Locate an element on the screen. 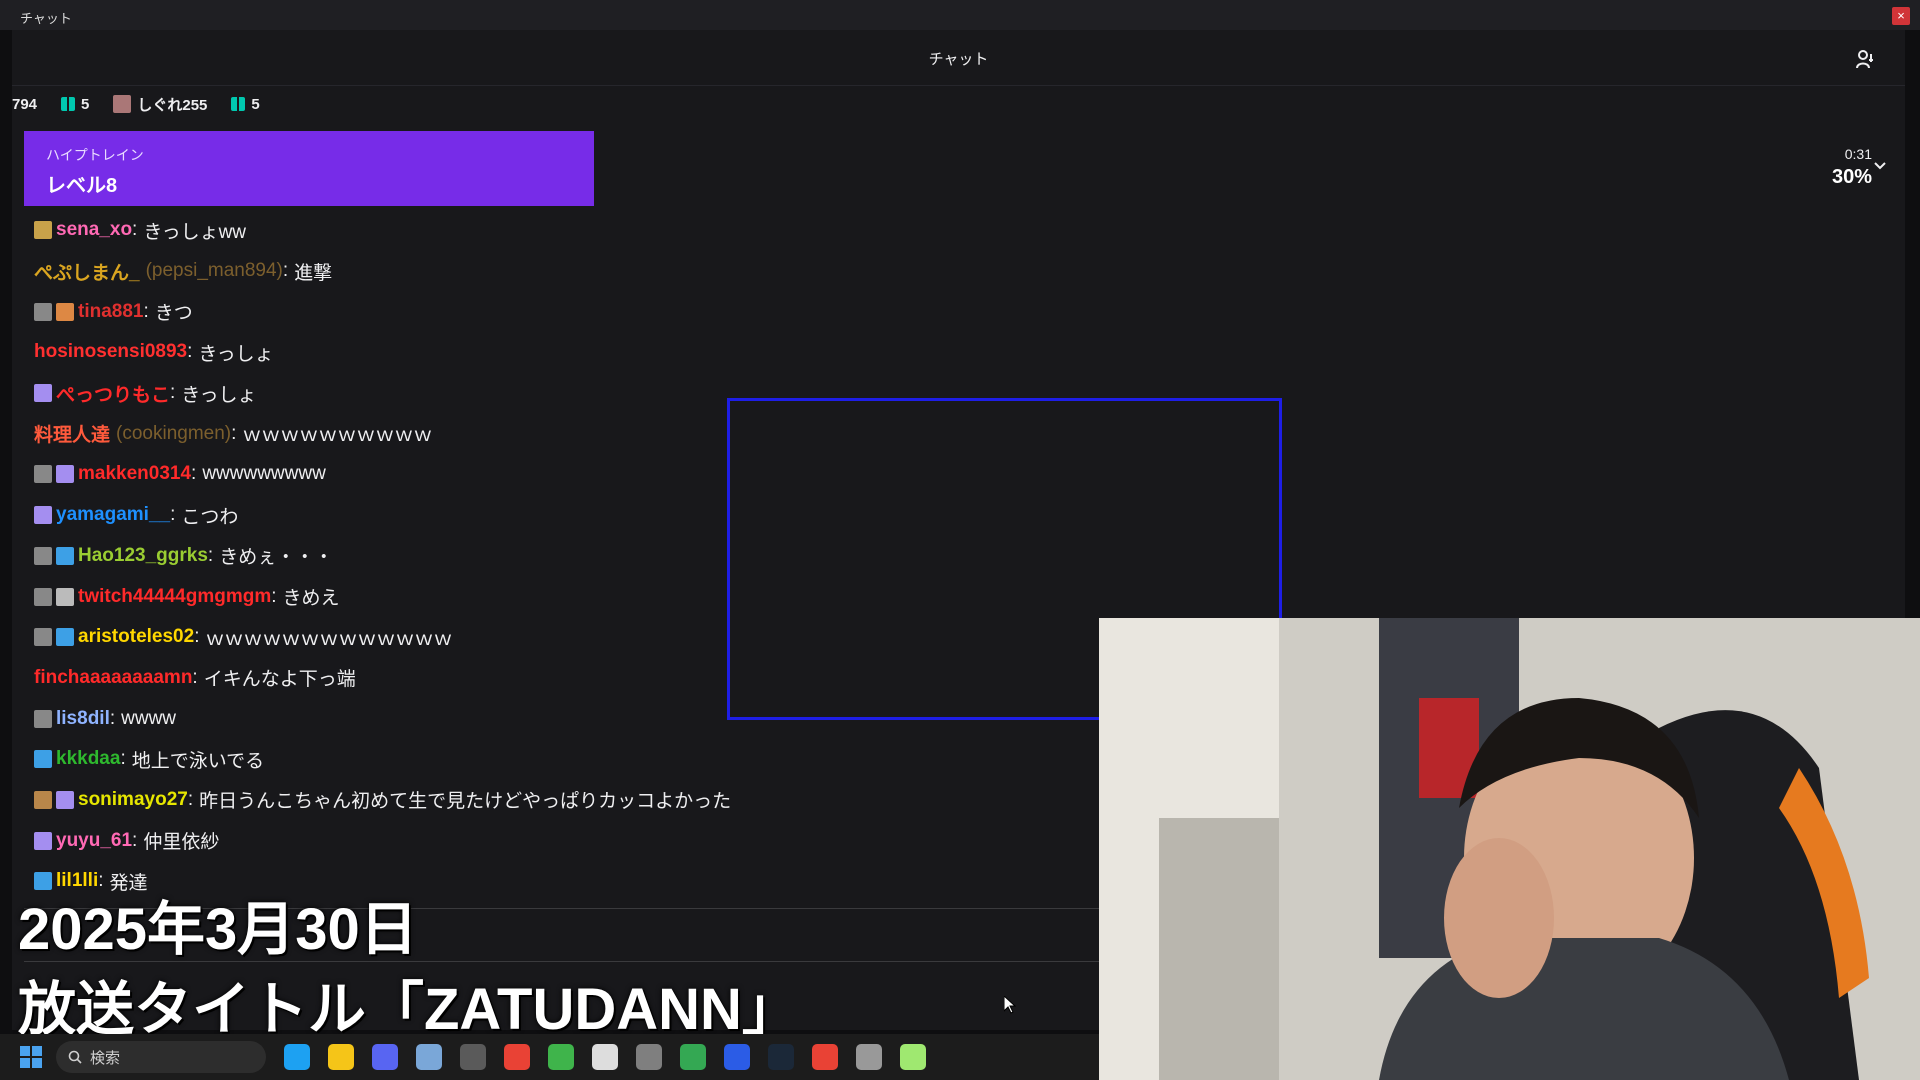  hype-train-progress: 0:31 30% is located at coordinates (1852, 167).